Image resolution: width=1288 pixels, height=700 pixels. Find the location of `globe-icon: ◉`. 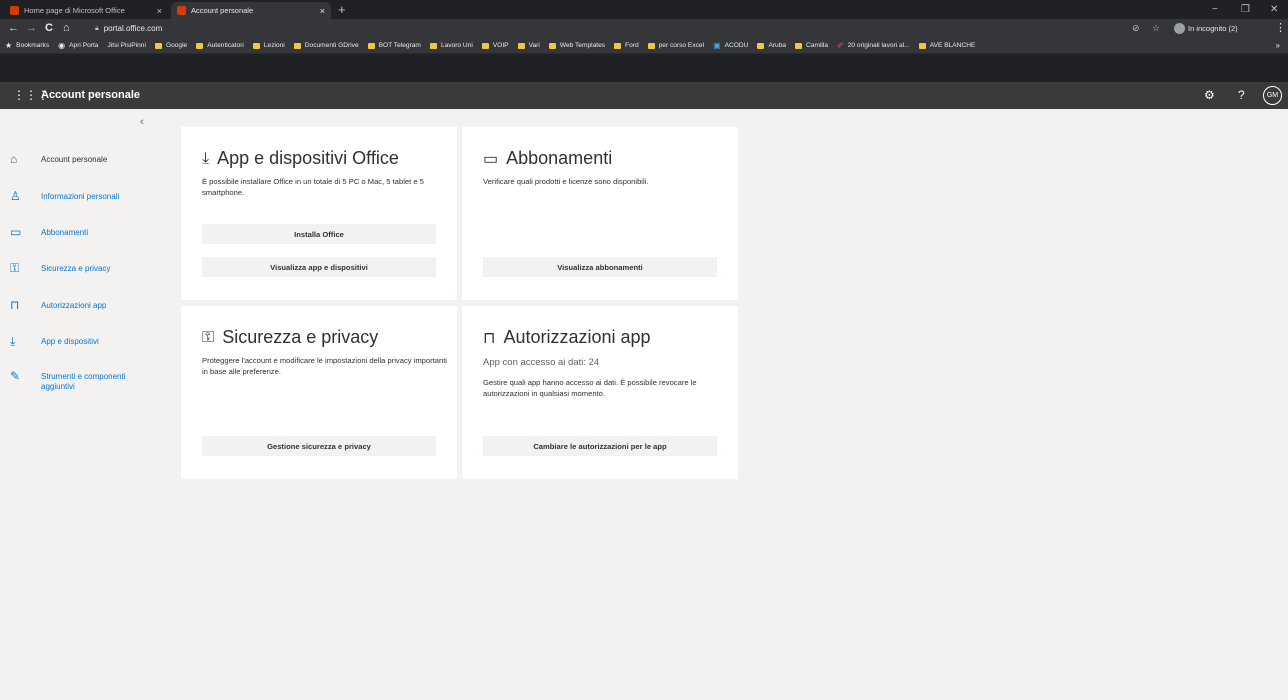

globe-icon: ◉ is located at coordinates (62, 45).